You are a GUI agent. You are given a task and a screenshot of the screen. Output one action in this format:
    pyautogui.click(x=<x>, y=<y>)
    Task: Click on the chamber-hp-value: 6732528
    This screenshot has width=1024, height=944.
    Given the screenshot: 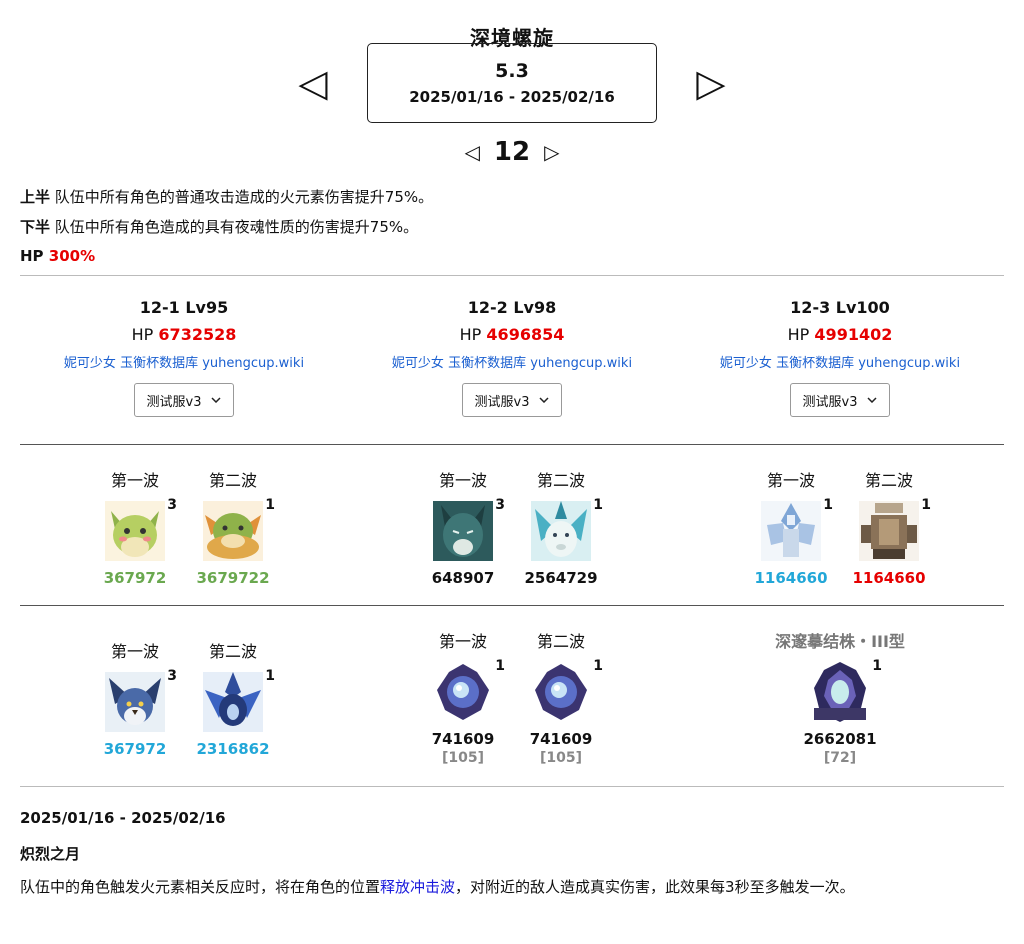 What is the action you would take?
    pyautogui.click(x=197, y=334)
    